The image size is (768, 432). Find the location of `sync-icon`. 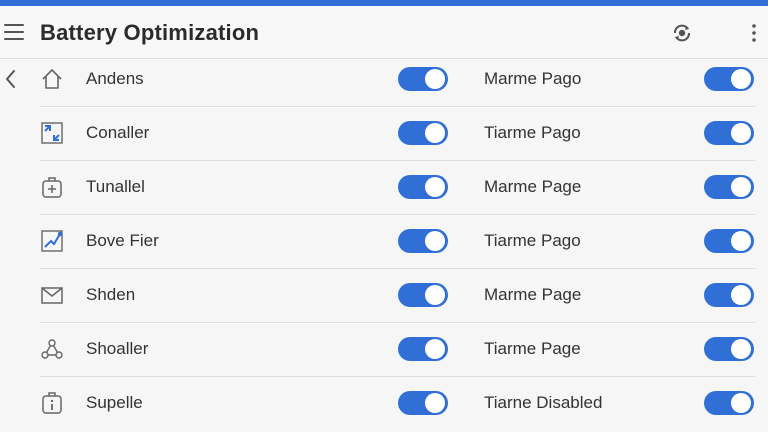

sync-icon is located at coordinates (682, 33).